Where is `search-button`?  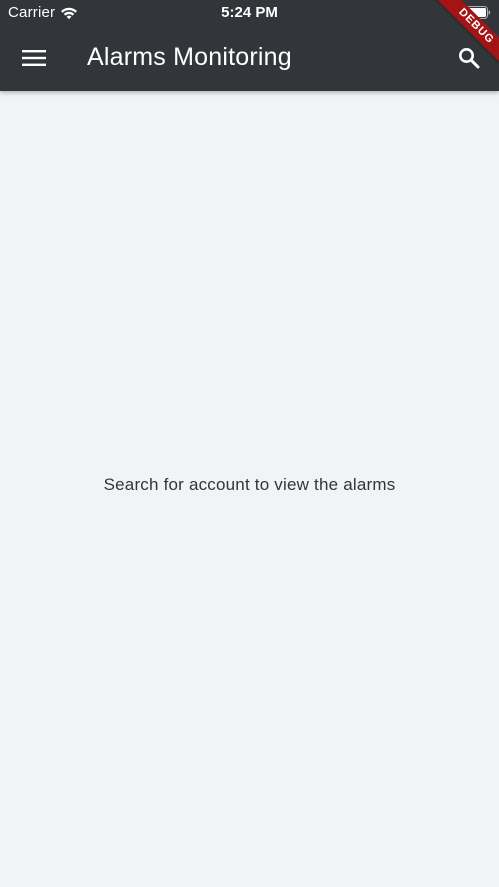 search-button is located at coordinates (469, 58).